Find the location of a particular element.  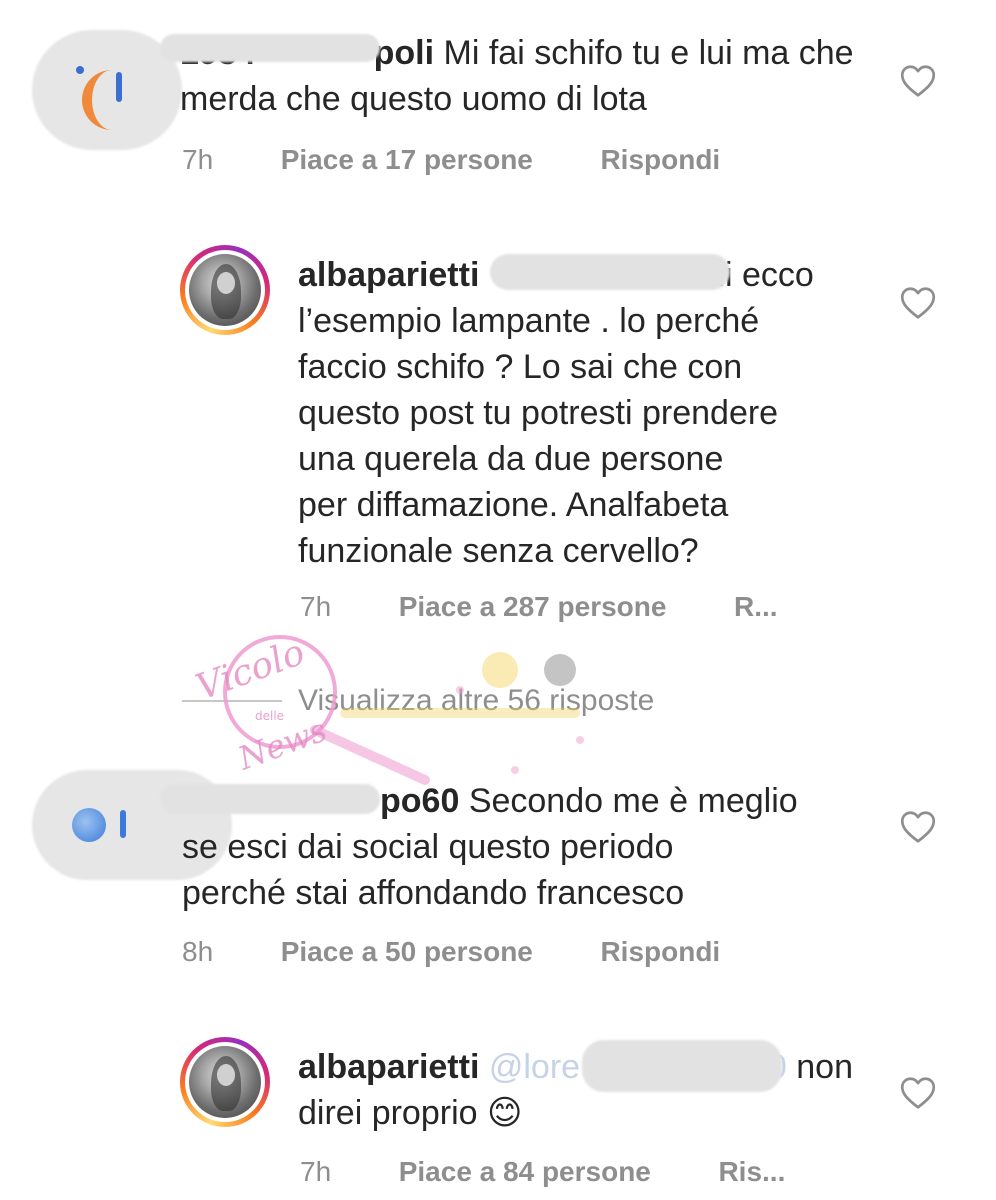

username-tail: poli is located at coordinates (404, 53).